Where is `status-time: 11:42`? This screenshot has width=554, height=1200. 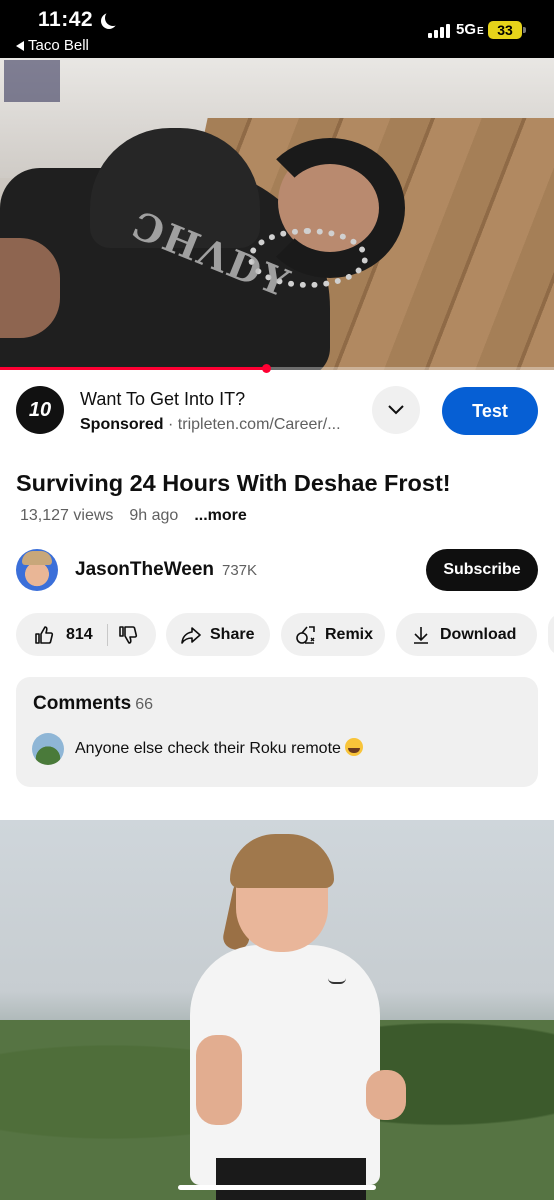
status-time: 11:42 is located at coordinates (76, 20).